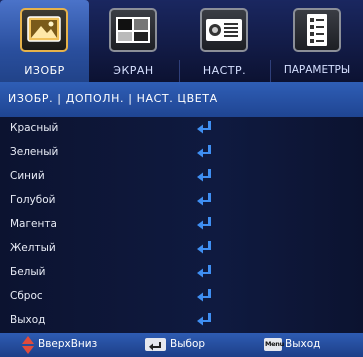 The width and height of the screenshot is (363, 357). I want to click on up-down-arrow-icon, so click(28, 345).